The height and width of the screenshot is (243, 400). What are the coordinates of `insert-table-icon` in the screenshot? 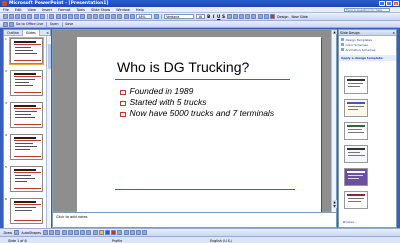 It's located at (95, 16).